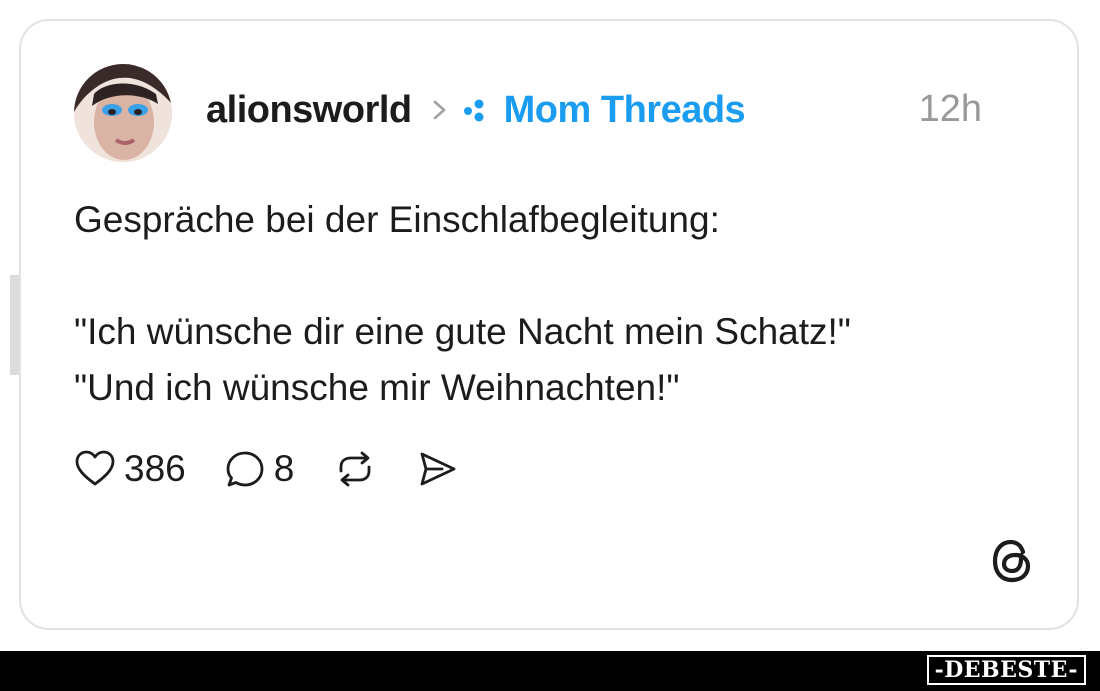 The image size is (1100, 691). What do you see at coordinates (155, 468) in the screenshot?
I see `like-count: 386` at bounding box center [155, 468].